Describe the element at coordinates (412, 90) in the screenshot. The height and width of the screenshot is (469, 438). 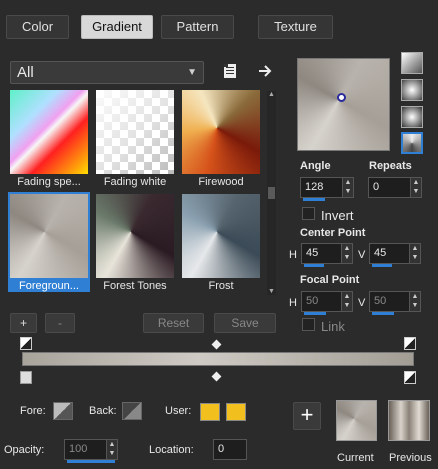
I see `rectangular-style-button` at that location.